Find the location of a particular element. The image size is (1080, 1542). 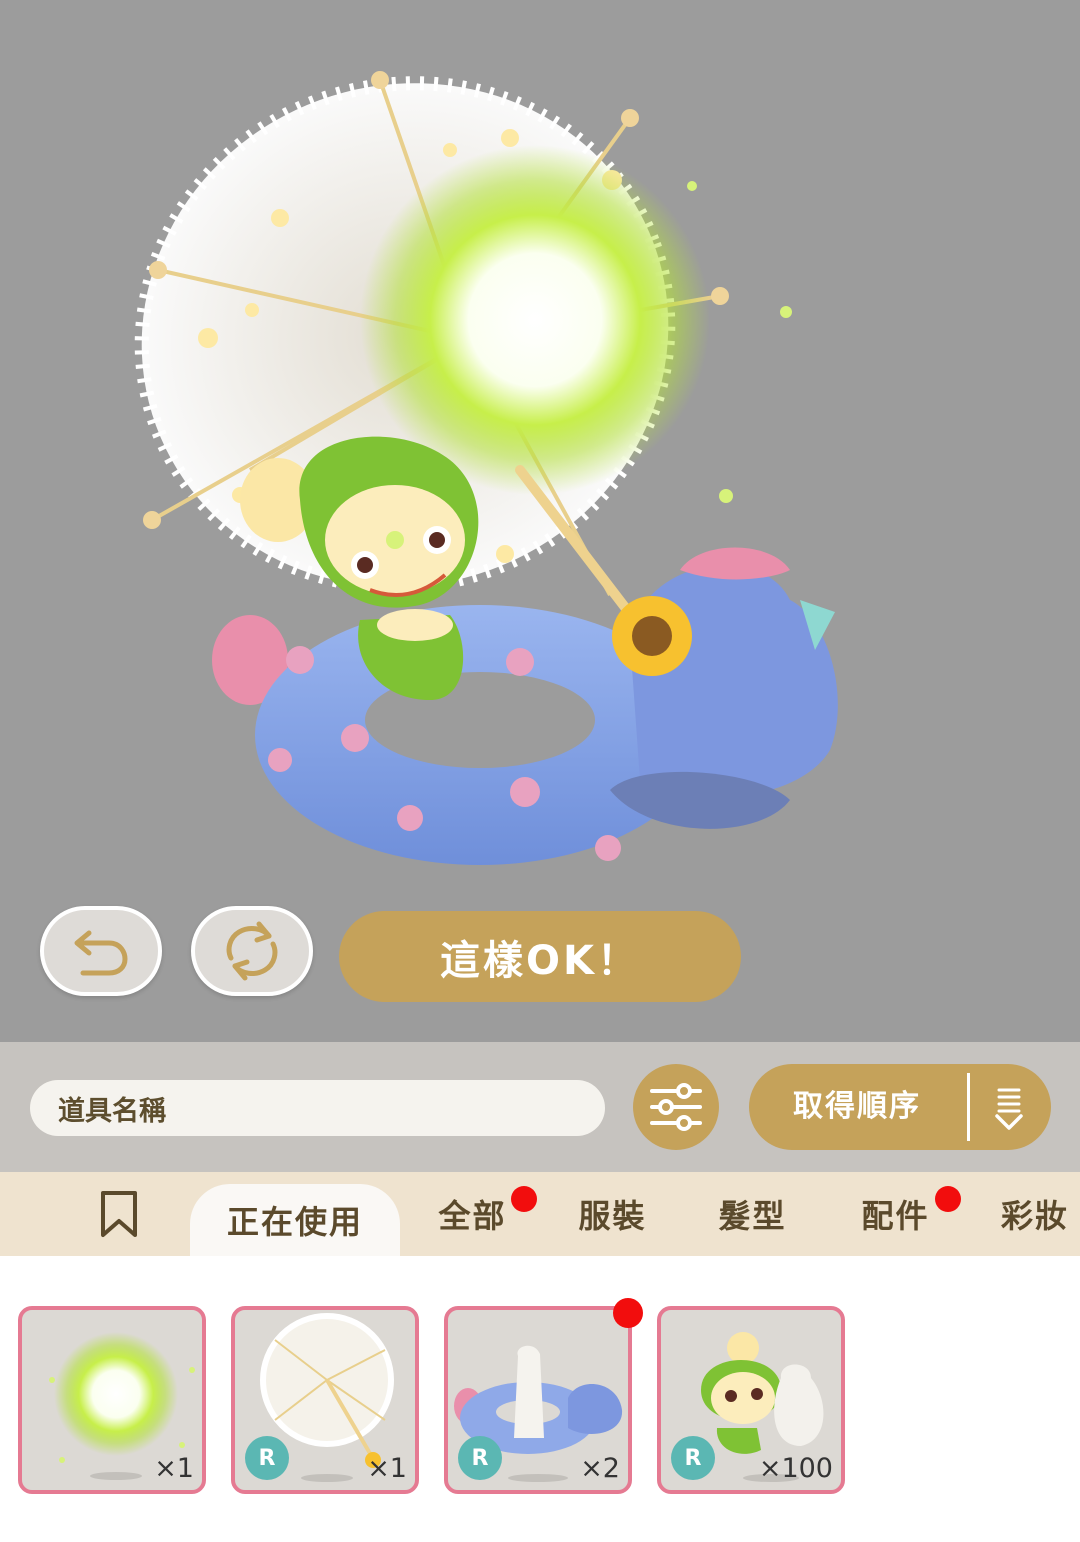

item-card-swim-ring: R ×2 is located at coordinates (538, 1400).